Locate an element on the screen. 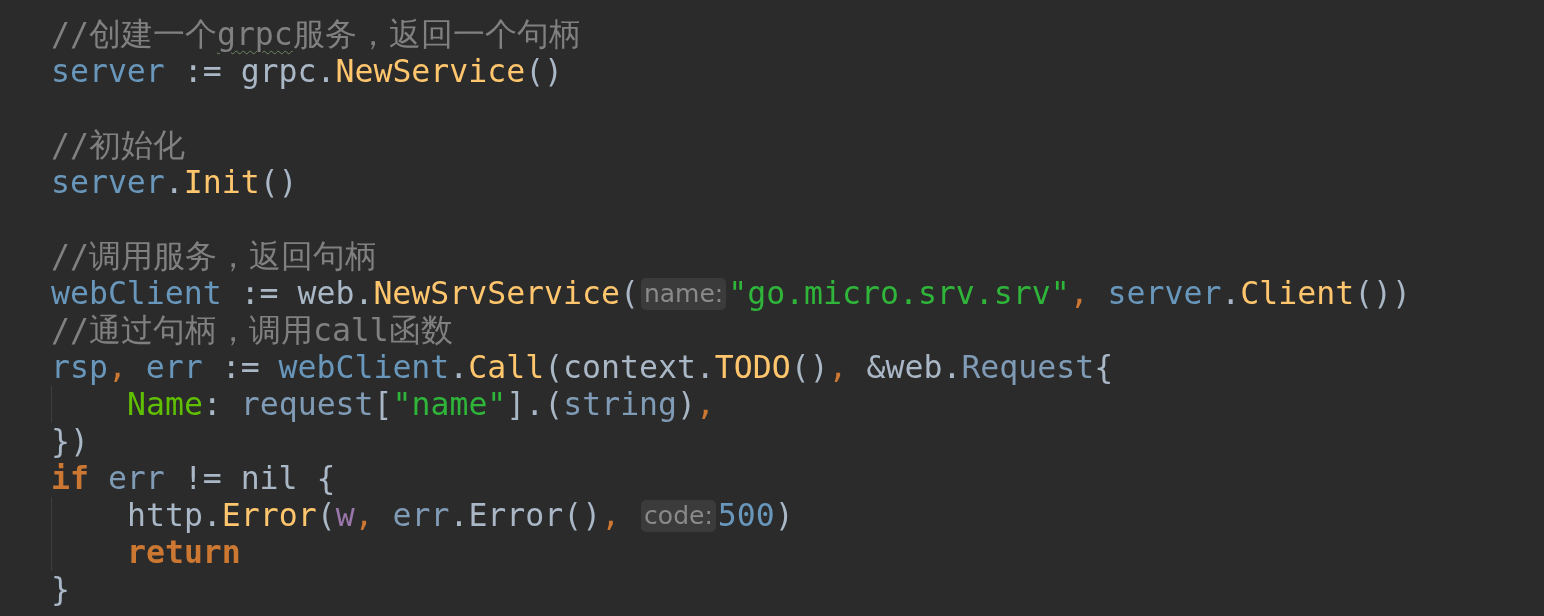 This screenshot has height=616, width=1544. code-token: := grpc. is located at coordinates (259, 71).